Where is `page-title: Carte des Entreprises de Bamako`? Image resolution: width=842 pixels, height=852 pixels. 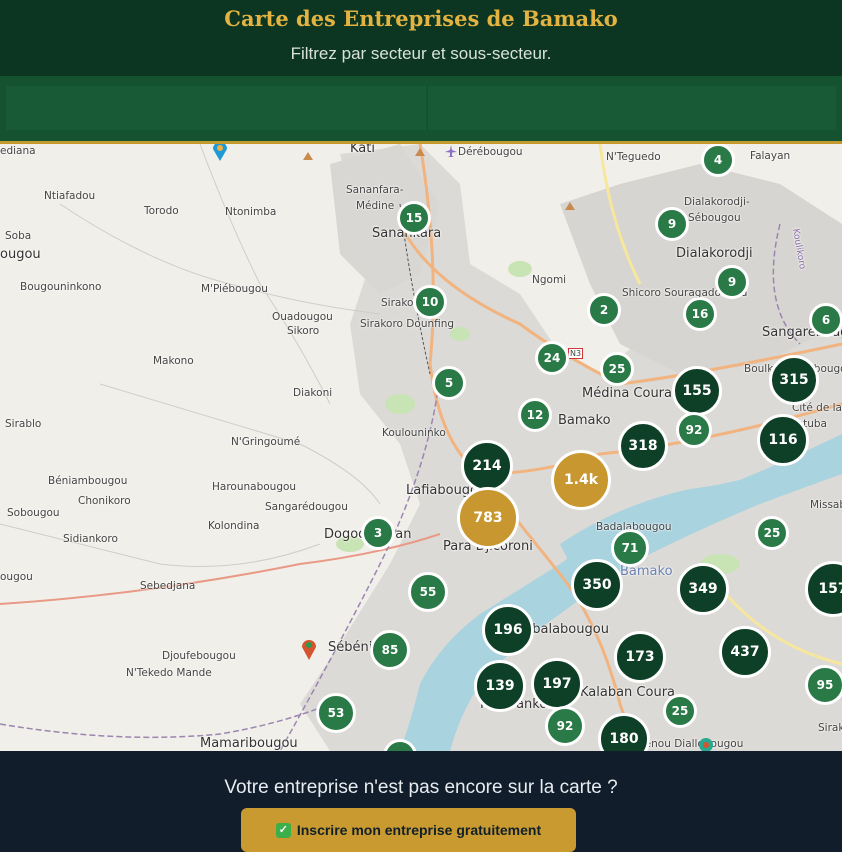
page-title: Carte des Entreprises de Bamako is located at coordinates (421, 18).